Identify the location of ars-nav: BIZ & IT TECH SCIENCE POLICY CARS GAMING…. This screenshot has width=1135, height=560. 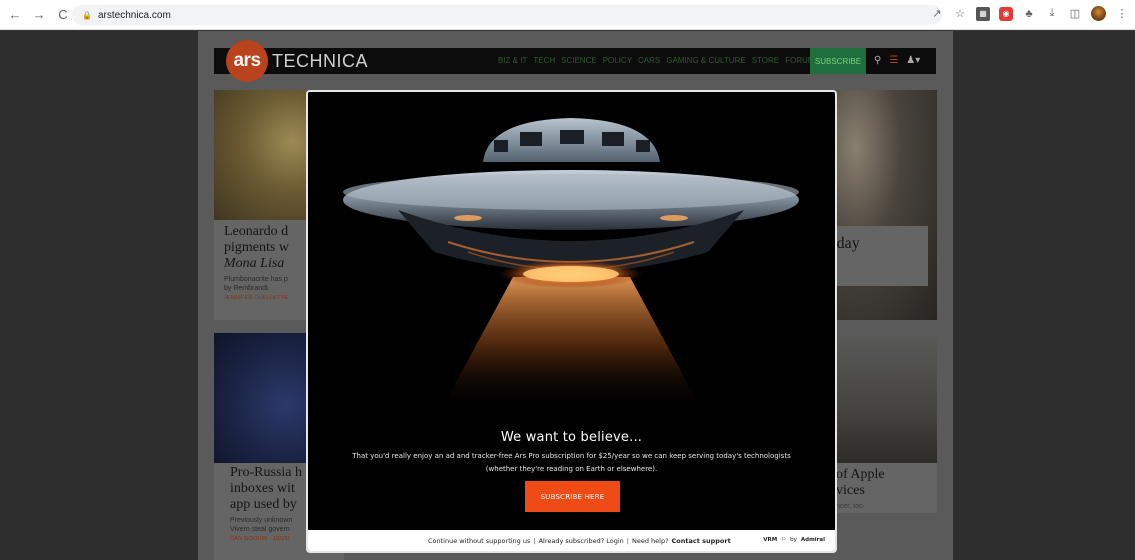
(659, 60).